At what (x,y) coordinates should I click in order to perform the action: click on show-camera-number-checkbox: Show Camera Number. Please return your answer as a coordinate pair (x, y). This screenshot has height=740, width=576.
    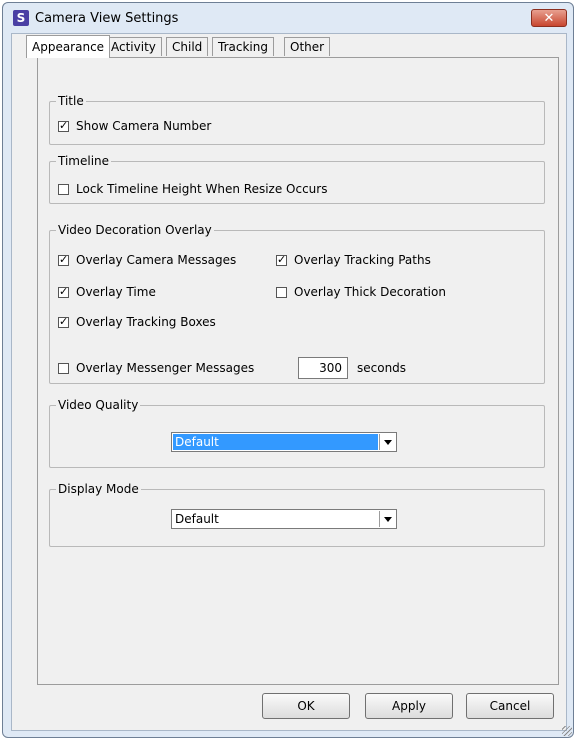
    Looking at the image, I should click on (134, 126).